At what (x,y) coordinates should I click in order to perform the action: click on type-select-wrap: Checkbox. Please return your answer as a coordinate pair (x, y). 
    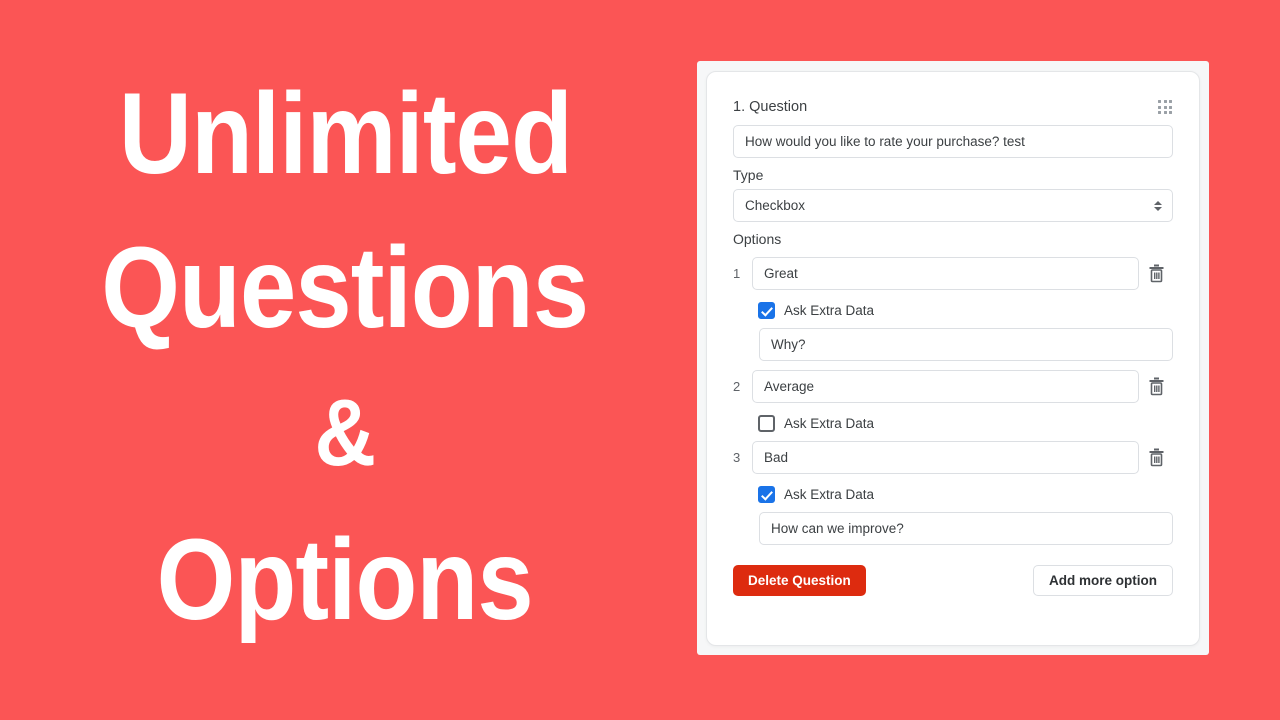
    Looking at the image, I should click on (953, 205).